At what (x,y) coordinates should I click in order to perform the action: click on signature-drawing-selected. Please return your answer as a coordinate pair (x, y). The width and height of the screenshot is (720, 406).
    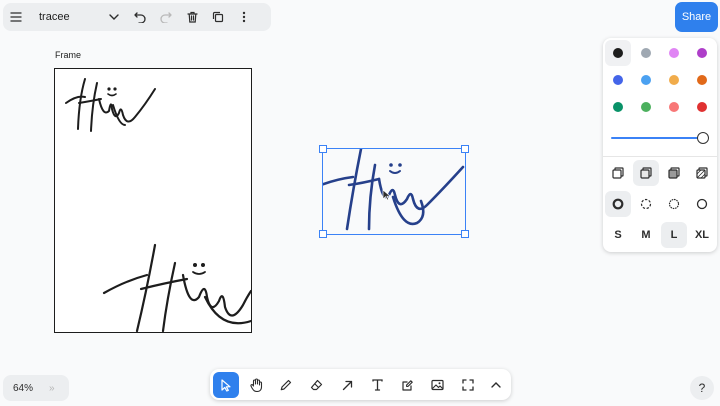
    Looking at the image, I should click on (394, 191).